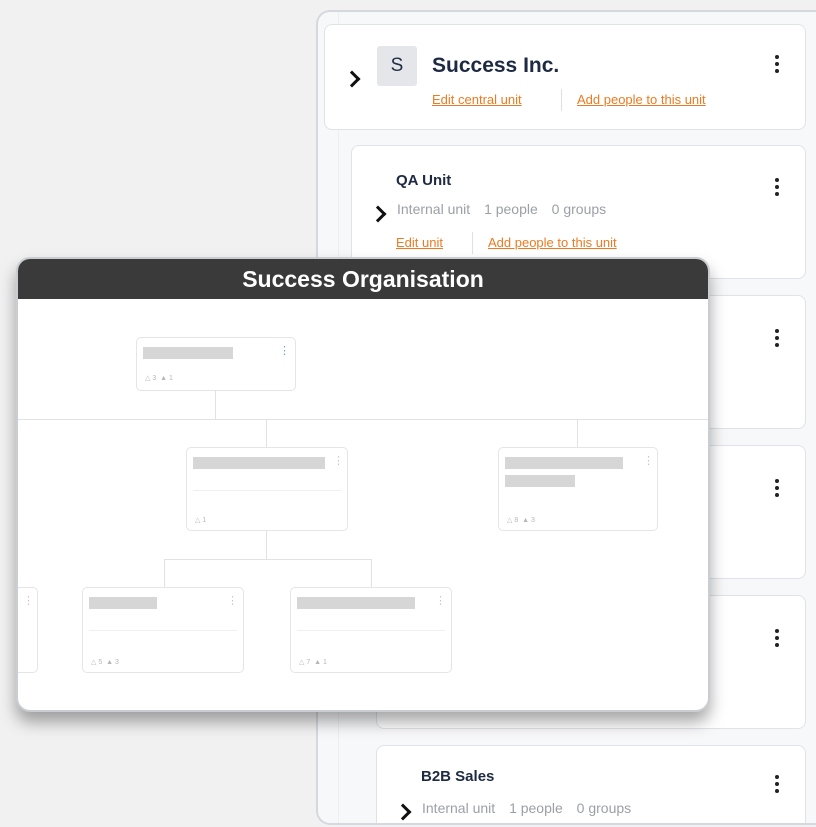  I want to click on edit-unit-link: Edit unit, so click(419, 242).